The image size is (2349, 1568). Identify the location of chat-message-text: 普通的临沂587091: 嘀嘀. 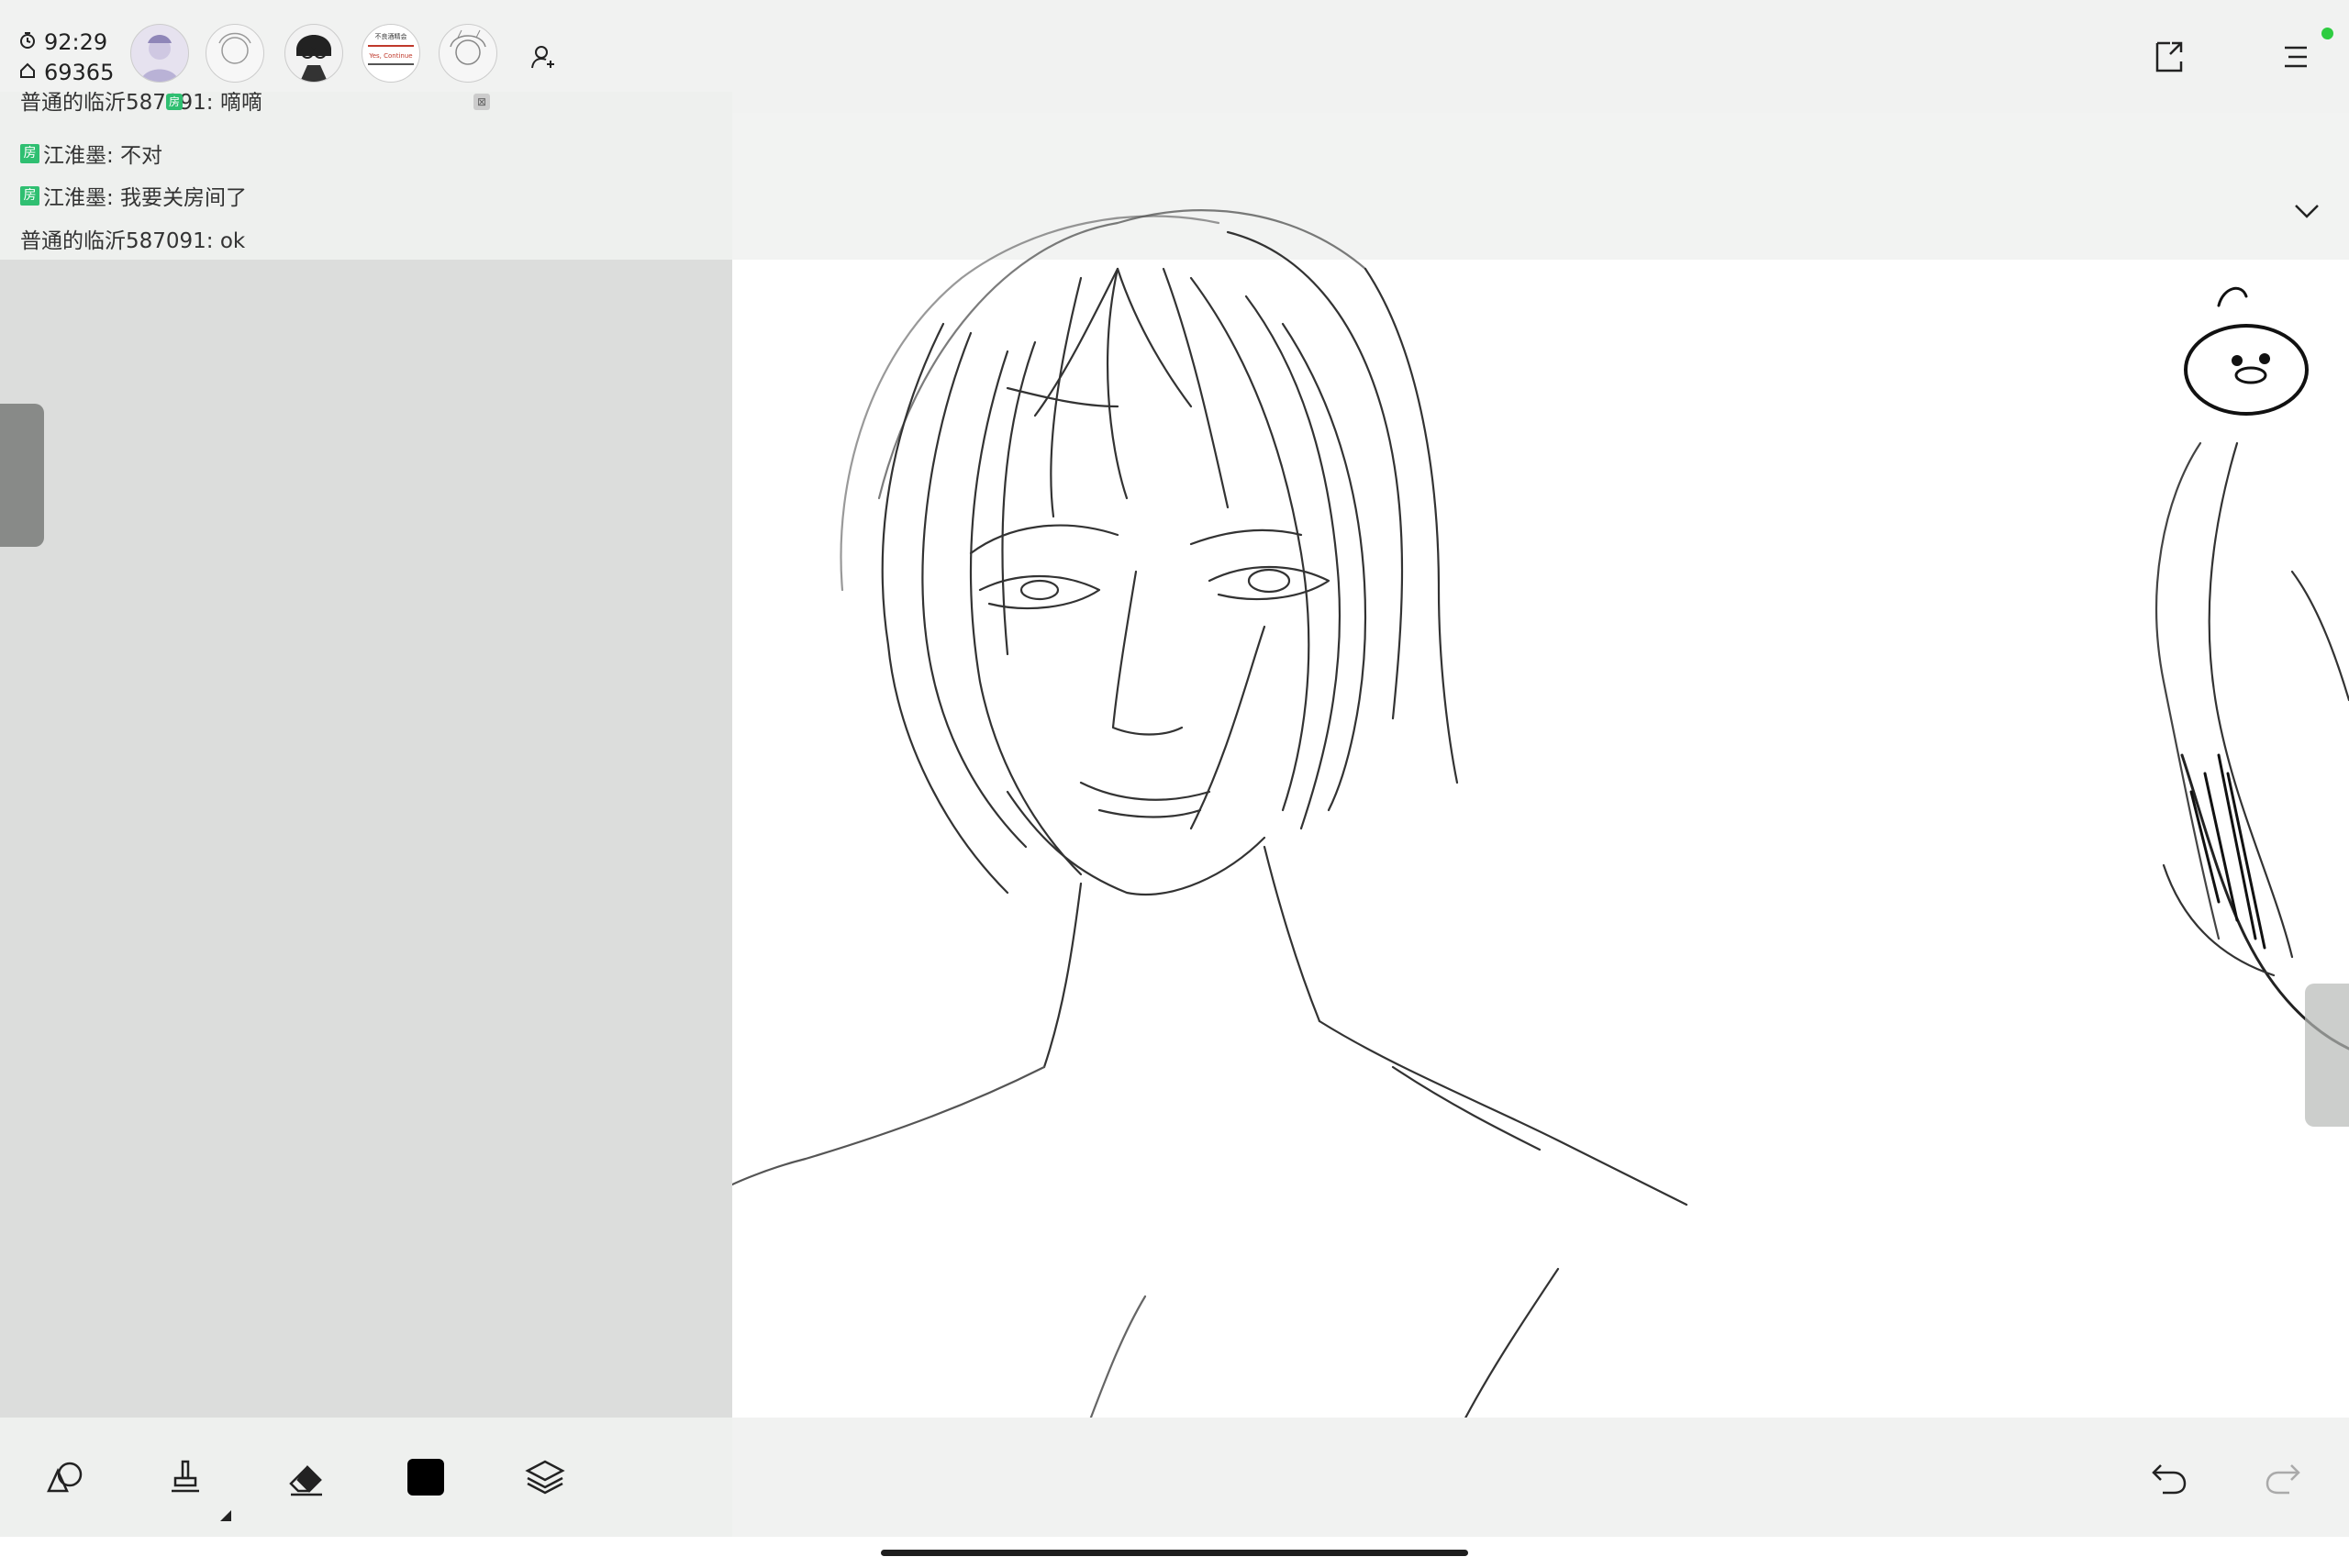
(141, 103).